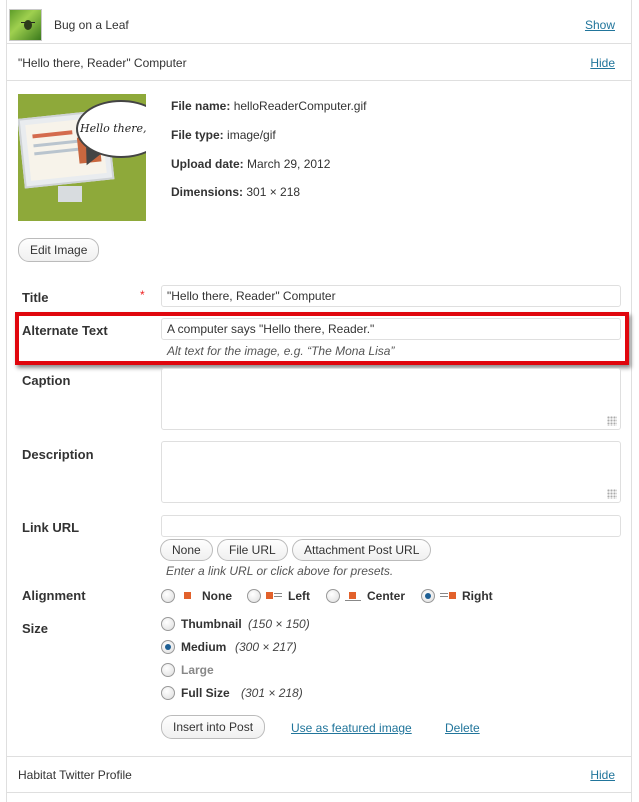 Image resolution: width=639 pixels, height=802 pixels. What do you see at coordinates (362, 550) in the screenshot?
I see `link-attachment-url-button: Attachment Post URL` at bounding box center [362, 550].